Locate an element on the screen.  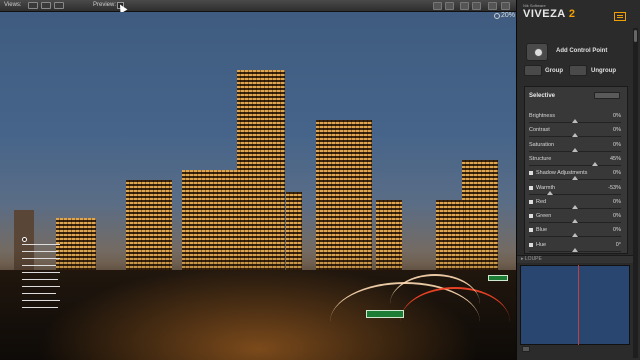
brand-product: VIVEZA 2 is located at coordinates (549, 14).